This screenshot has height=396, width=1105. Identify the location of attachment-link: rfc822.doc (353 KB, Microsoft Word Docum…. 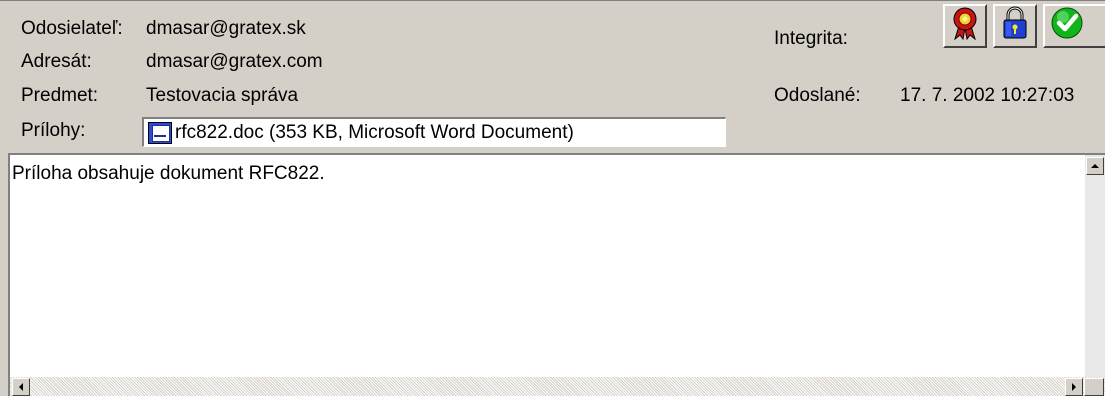
(374, 133).